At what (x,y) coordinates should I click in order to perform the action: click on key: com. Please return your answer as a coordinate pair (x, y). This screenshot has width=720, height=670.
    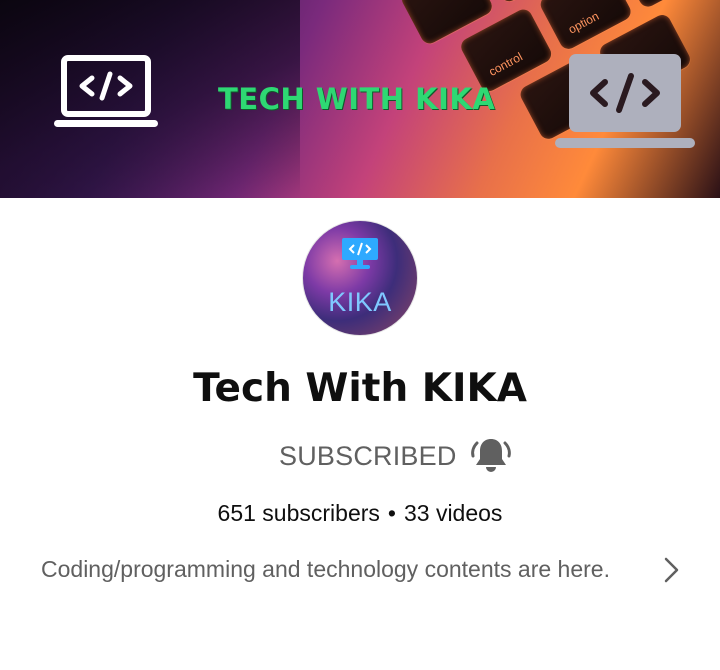
    Looking at the image, I should click on (665, 5).